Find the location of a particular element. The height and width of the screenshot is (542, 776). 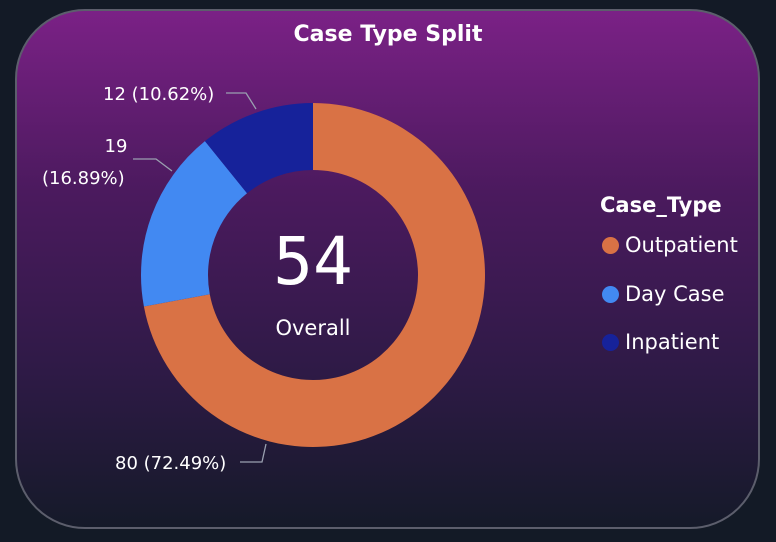

legend-item-outpatient: Outpatient is located at coordinates (670, 245).